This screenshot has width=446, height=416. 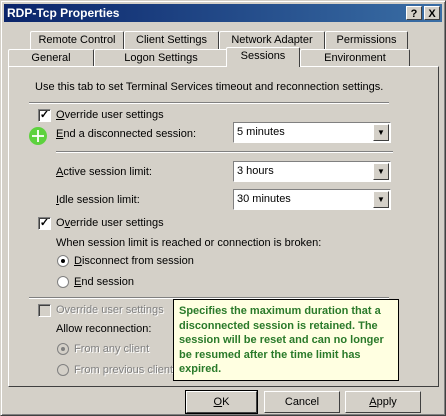 What do you see at coordinates (44, 115) in the screenshot?
I see `override-user-settings-checkbox-1: ✓` at bounding box center [44, 115].